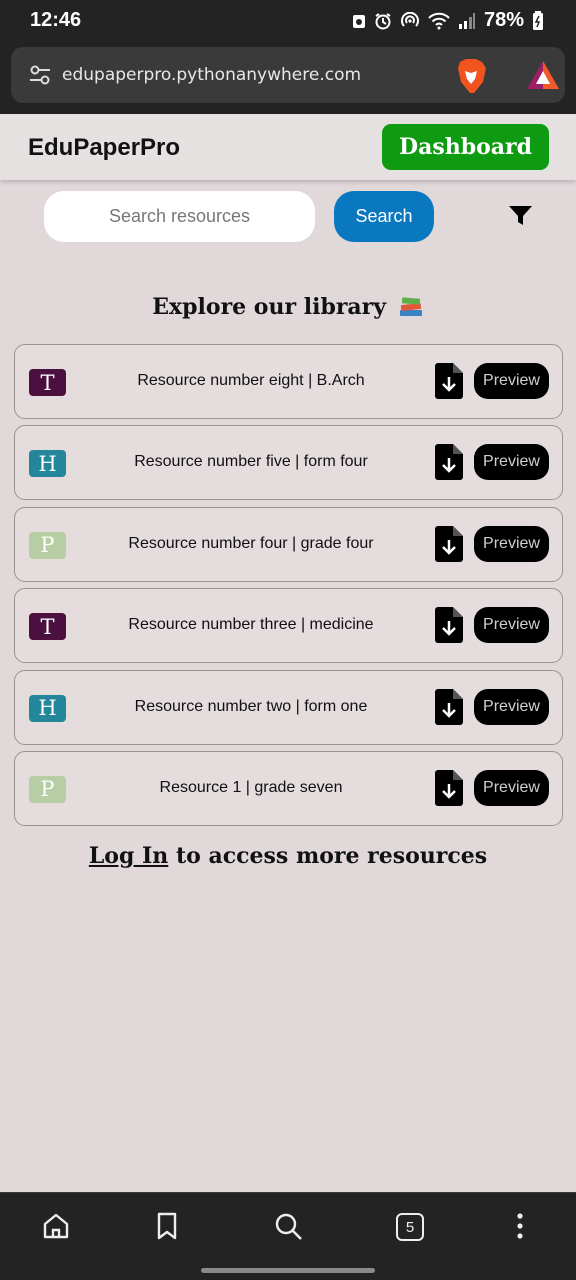 The height and width of the screenshot is (1280, 576). Describe the element at coordinates (384, 216) in the screenshot. I see `search-button: Search` at that location.